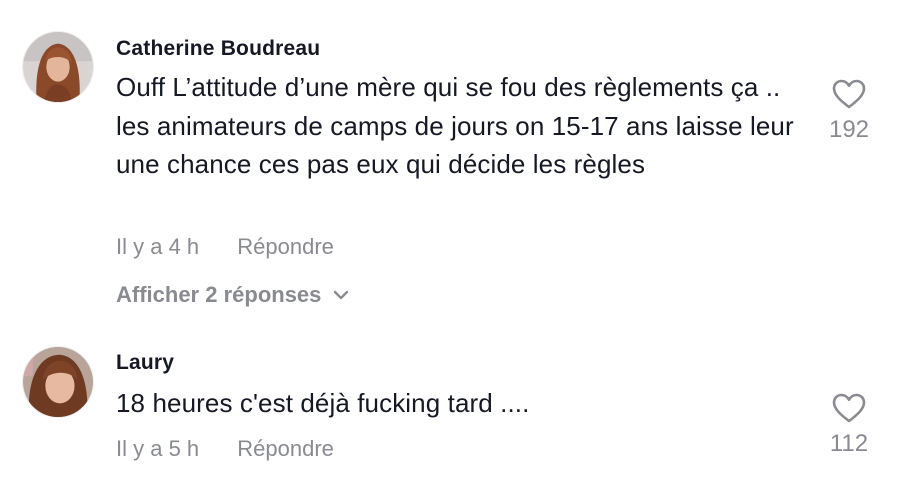 This screenshot has height=486, width=910. I want to click on chevron-down-icon, so click(341, 295).